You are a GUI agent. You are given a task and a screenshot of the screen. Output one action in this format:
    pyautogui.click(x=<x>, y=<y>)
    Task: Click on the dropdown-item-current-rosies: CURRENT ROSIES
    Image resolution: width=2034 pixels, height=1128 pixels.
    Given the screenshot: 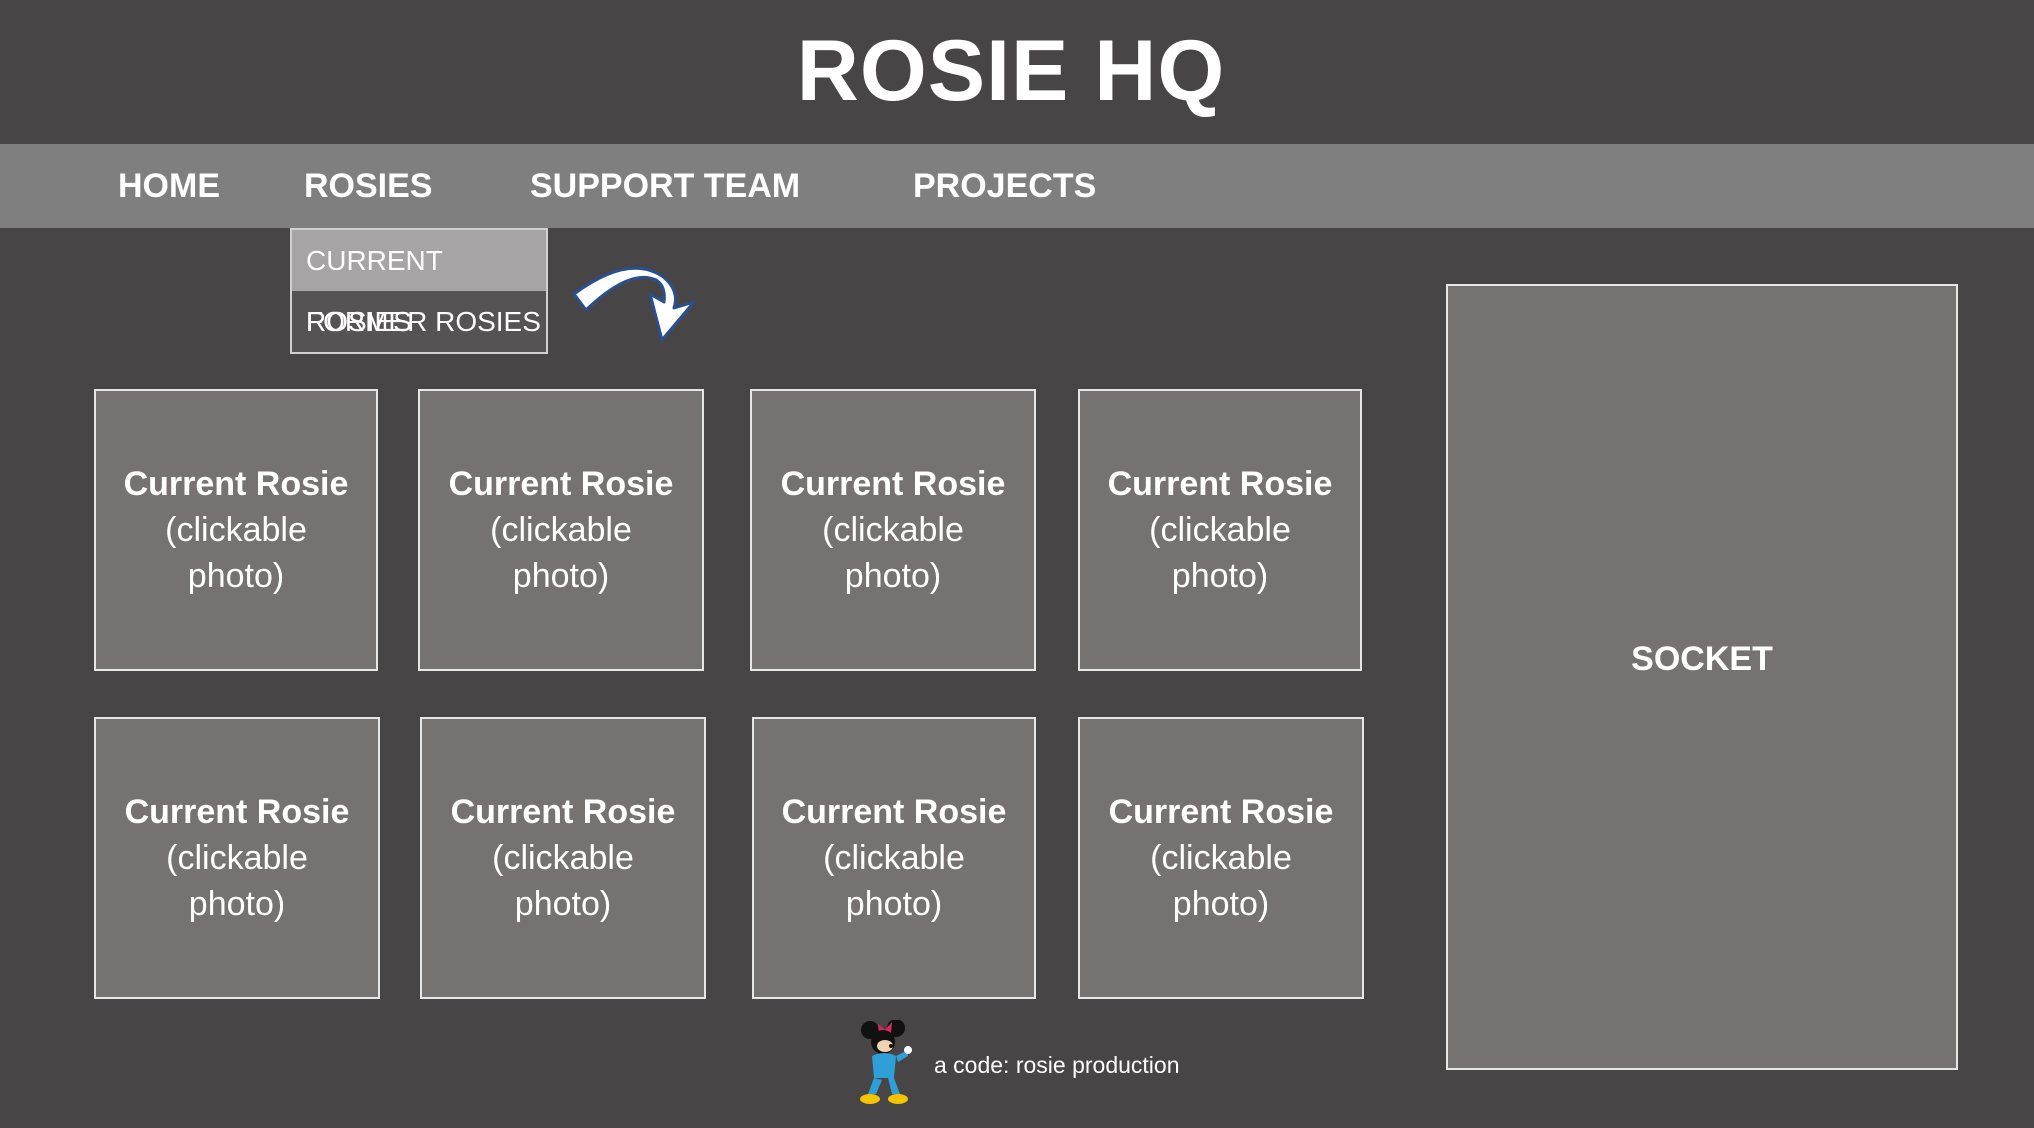 What is the action you would take?
    pyautogui.click(x=419, y=283)
    